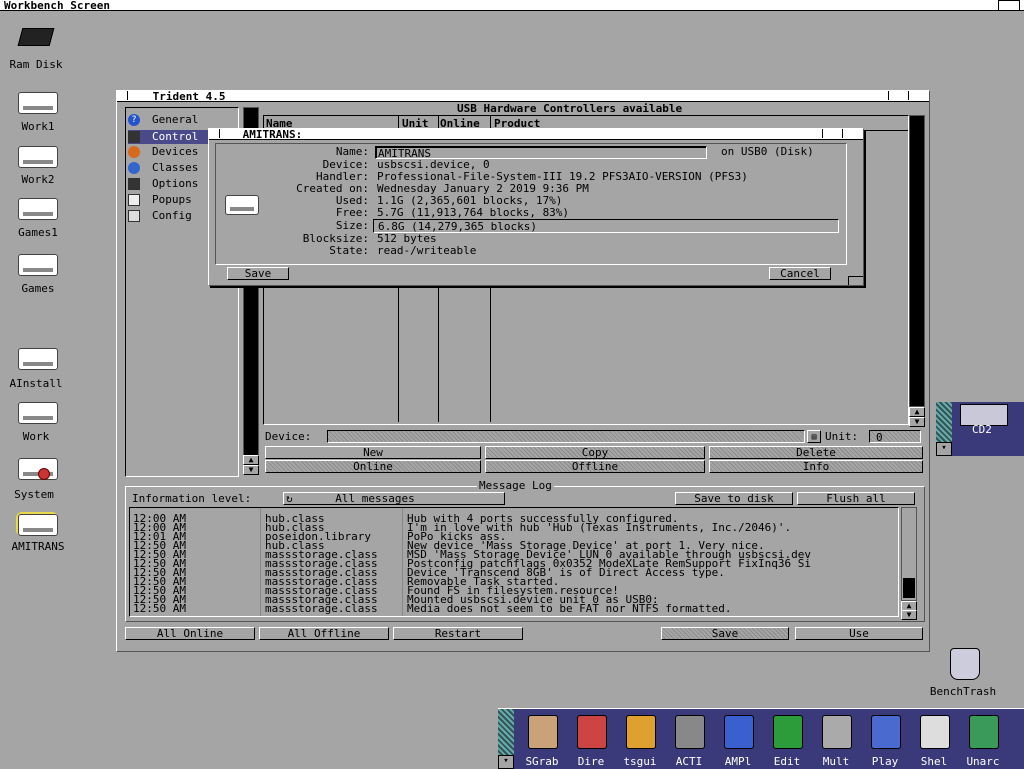 This screenshot has width=1024, height=769. What do you see at coordinates (38, 126) in the screenshot?
I see `icon-label: Work1` at bounding box center [38, 126].